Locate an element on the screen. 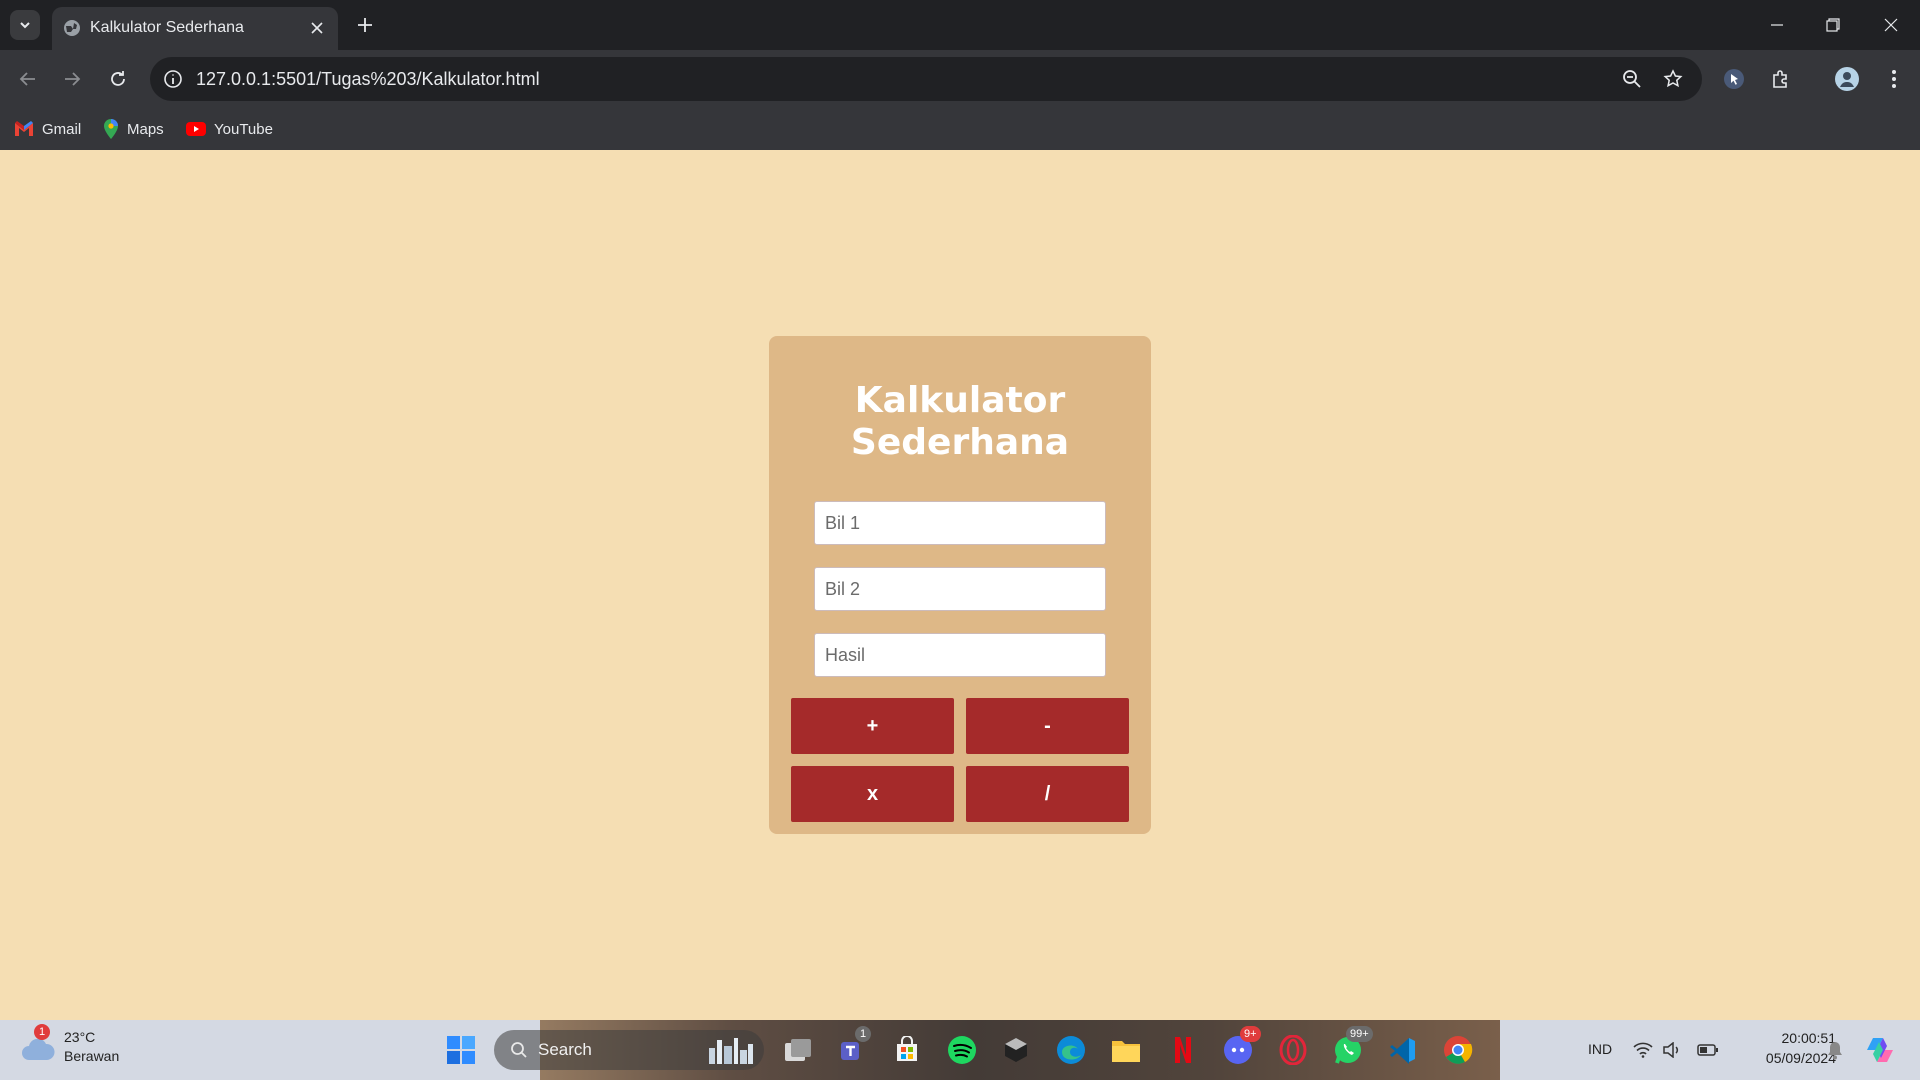 The image size is (1920, 1080). youtube-icon is located at coordinates (196, 129).